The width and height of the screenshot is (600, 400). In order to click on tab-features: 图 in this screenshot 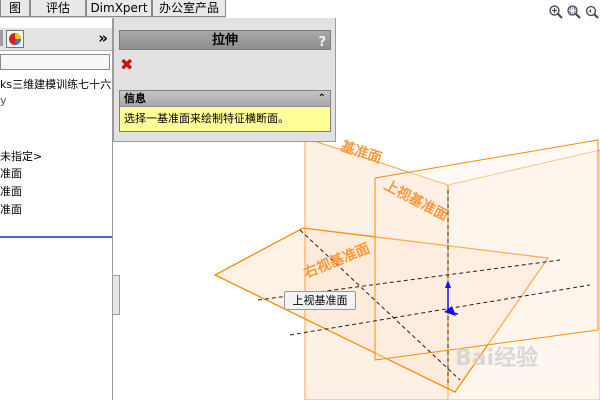, I will do `click(15, 8)`.